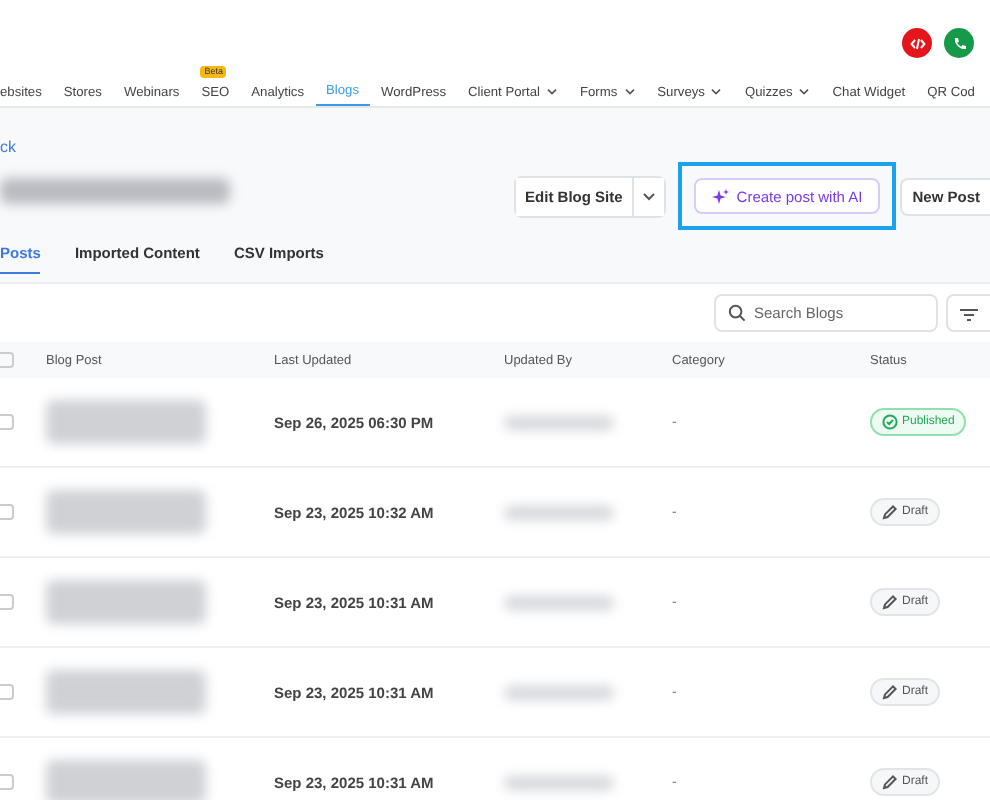 Image resolution: width=990 pixels, height=800 pixels. I want to click on dropdown-button, so click(648, 196).